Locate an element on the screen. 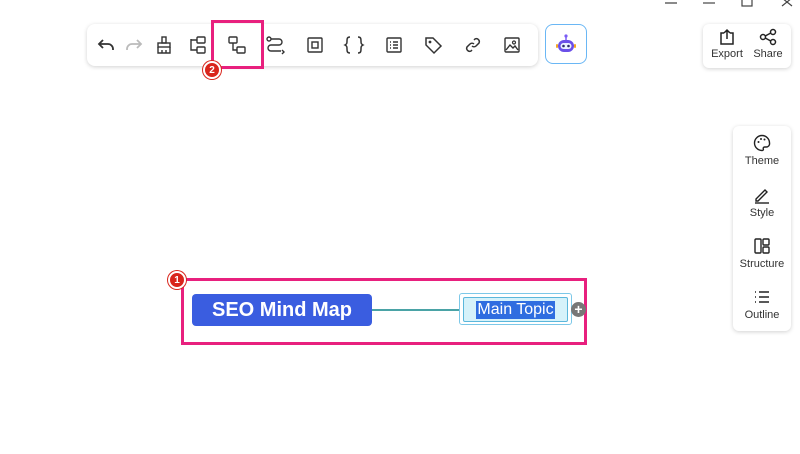 This screenshot has height=454, width=800. export-icon is located at coordinates (727, 36).